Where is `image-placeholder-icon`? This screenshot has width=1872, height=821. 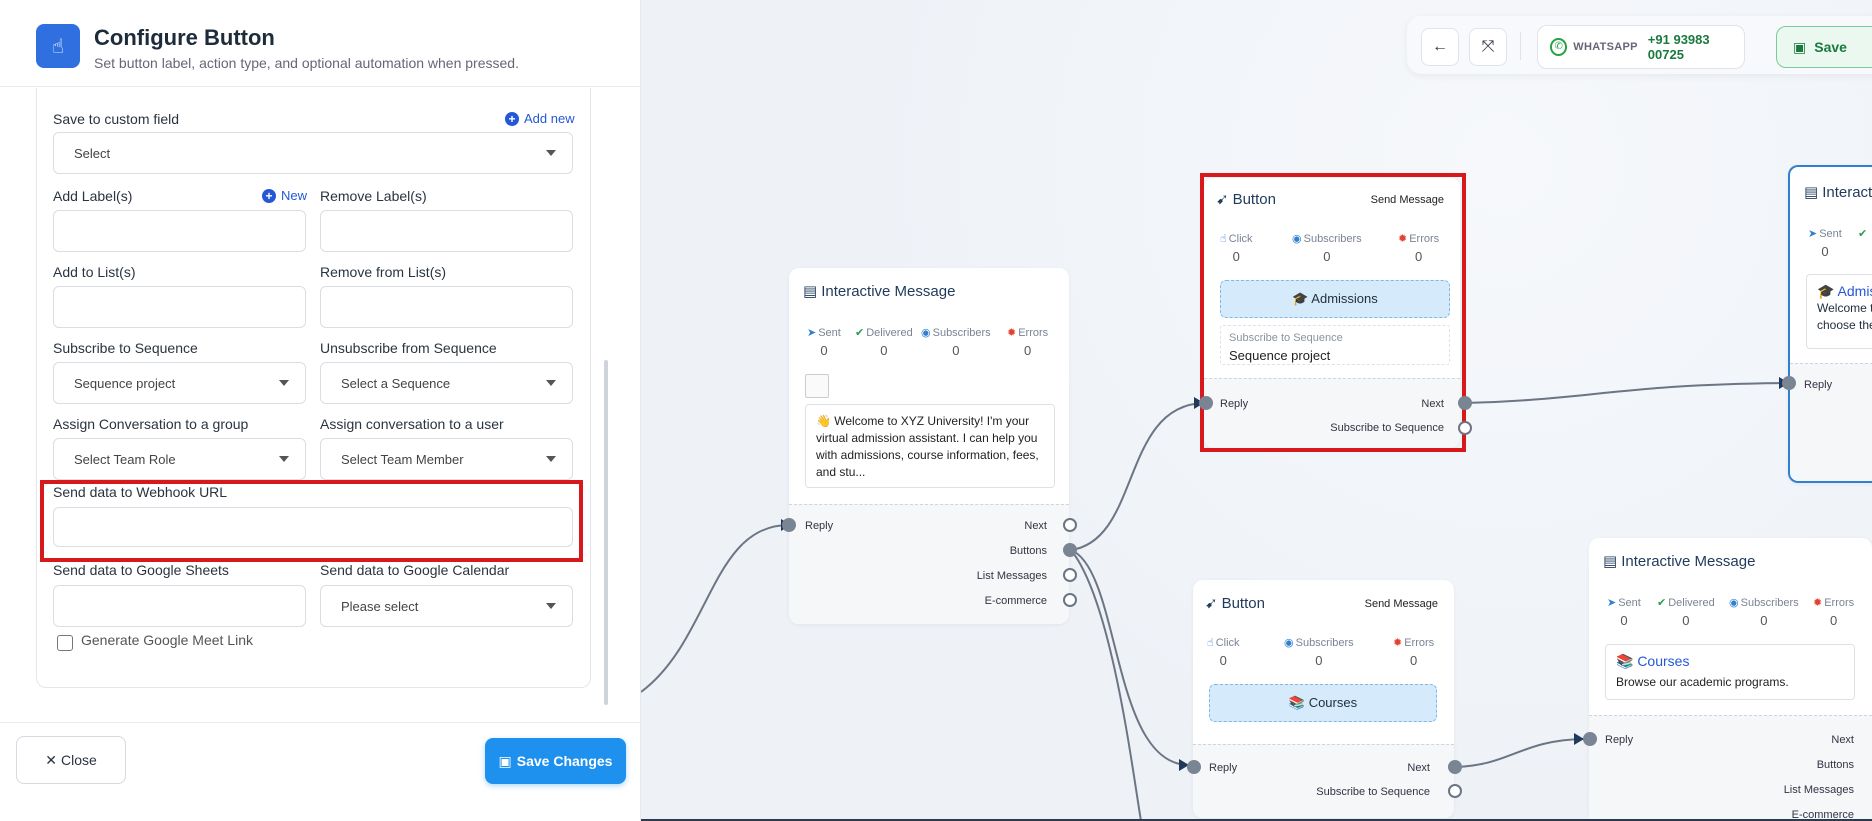 image-placeholder-icon is located at coordinates (817, 386).